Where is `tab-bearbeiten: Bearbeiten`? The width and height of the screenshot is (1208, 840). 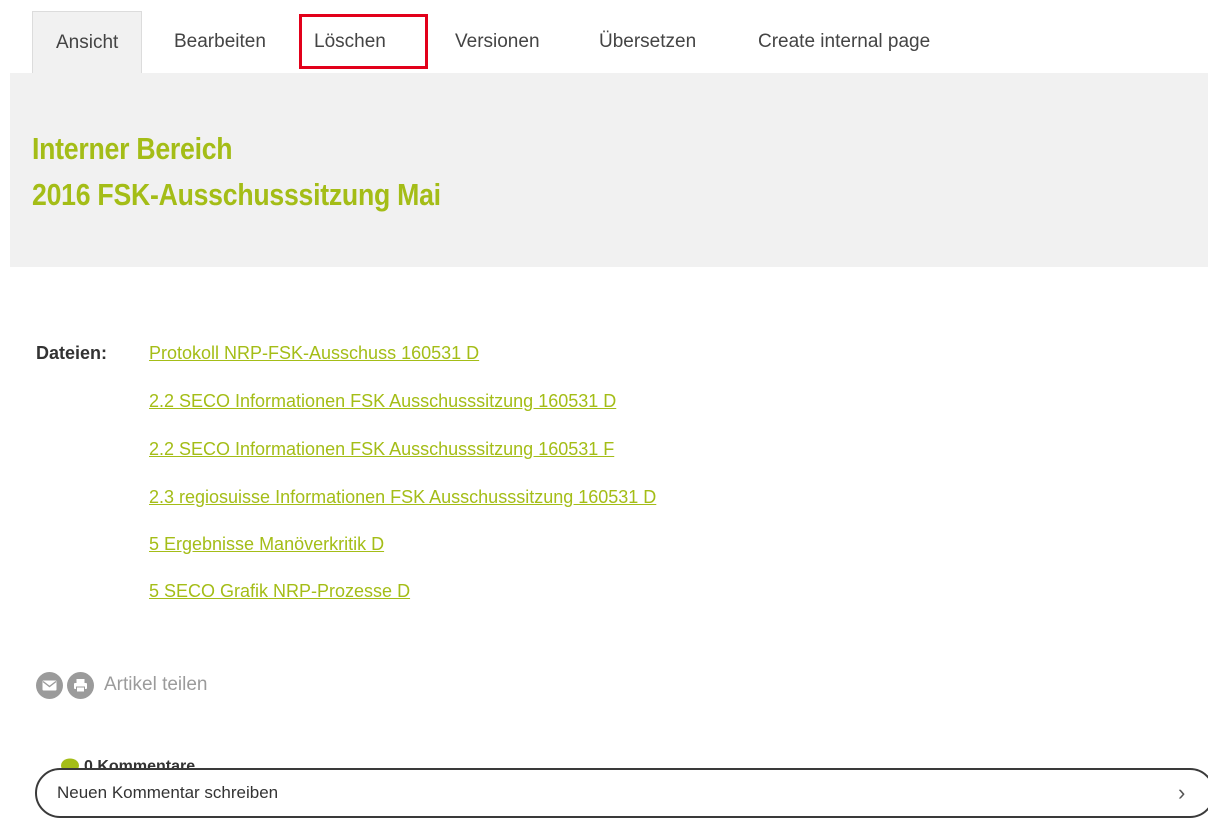 tab-bearbeiten: Bearbeiten is located at coordinates (220, 42).